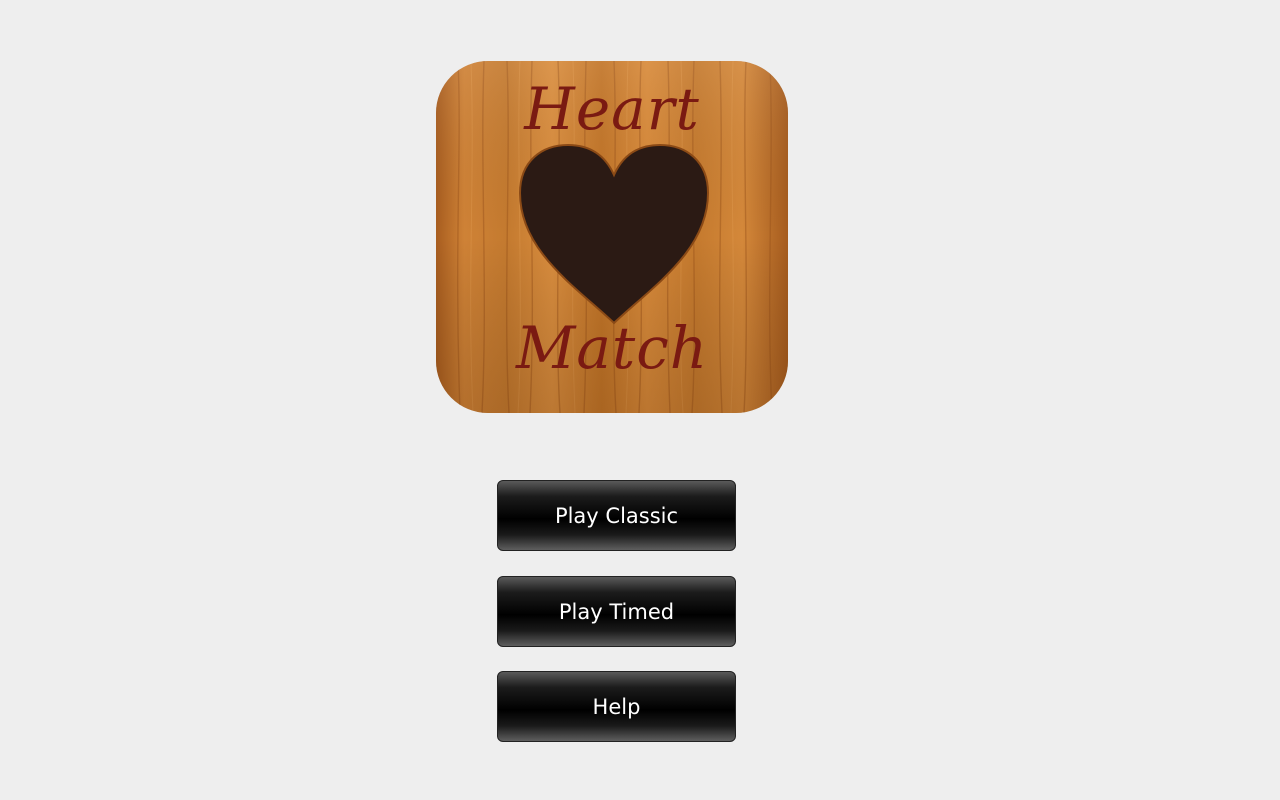  I want to click on logo-word-match: Match, so click(611, 348).